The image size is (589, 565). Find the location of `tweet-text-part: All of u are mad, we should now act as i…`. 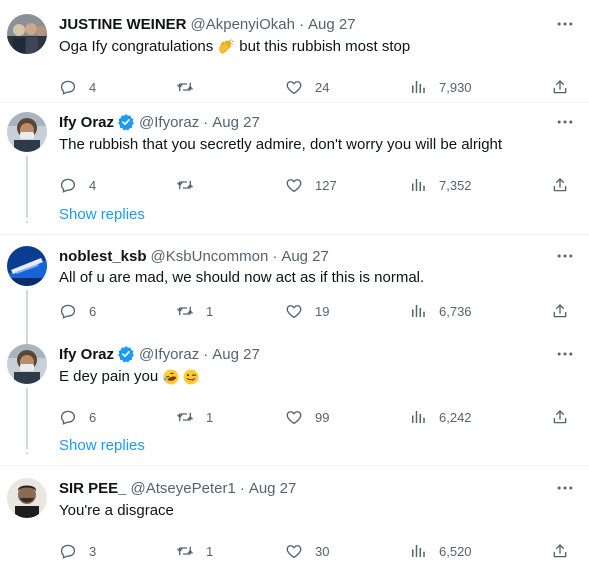

tweet-text-part: All of u are mad, we should now act as i… is located at coordinates (242, 277).